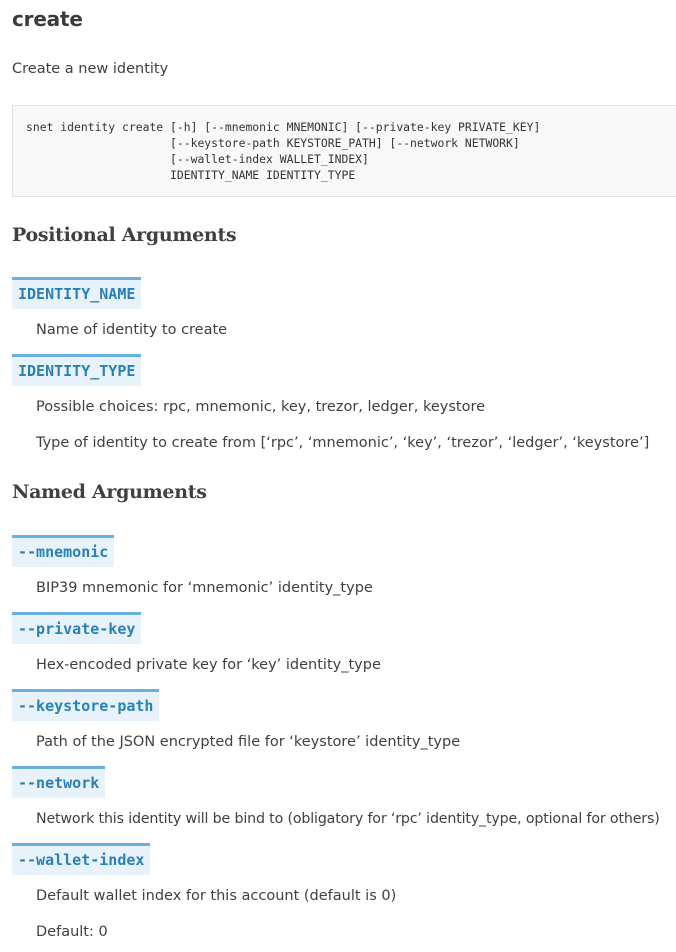  I want to click on arg-mnemonic: --mnemonic, so click(63, 551).